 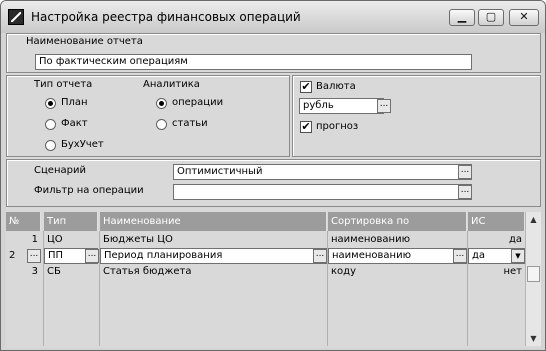 What do you see at coordinates (343, 271) in the screenshot?
I see `row-sort: коду` at bounding box center [343, 271].